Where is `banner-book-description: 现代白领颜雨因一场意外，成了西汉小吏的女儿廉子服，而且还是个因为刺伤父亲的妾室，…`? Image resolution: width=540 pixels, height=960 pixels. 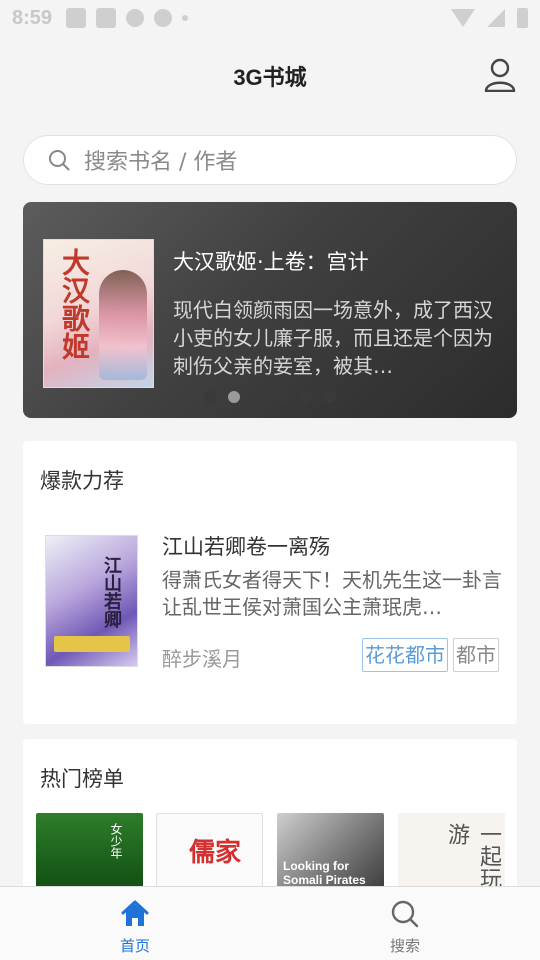 banner-book-description: 现代白领颜雨因一场意外，成了西汉小吏的女儿廉子服，而且还是个因为刺伤父亲的妾室，… is located at coordinates (333, 338).